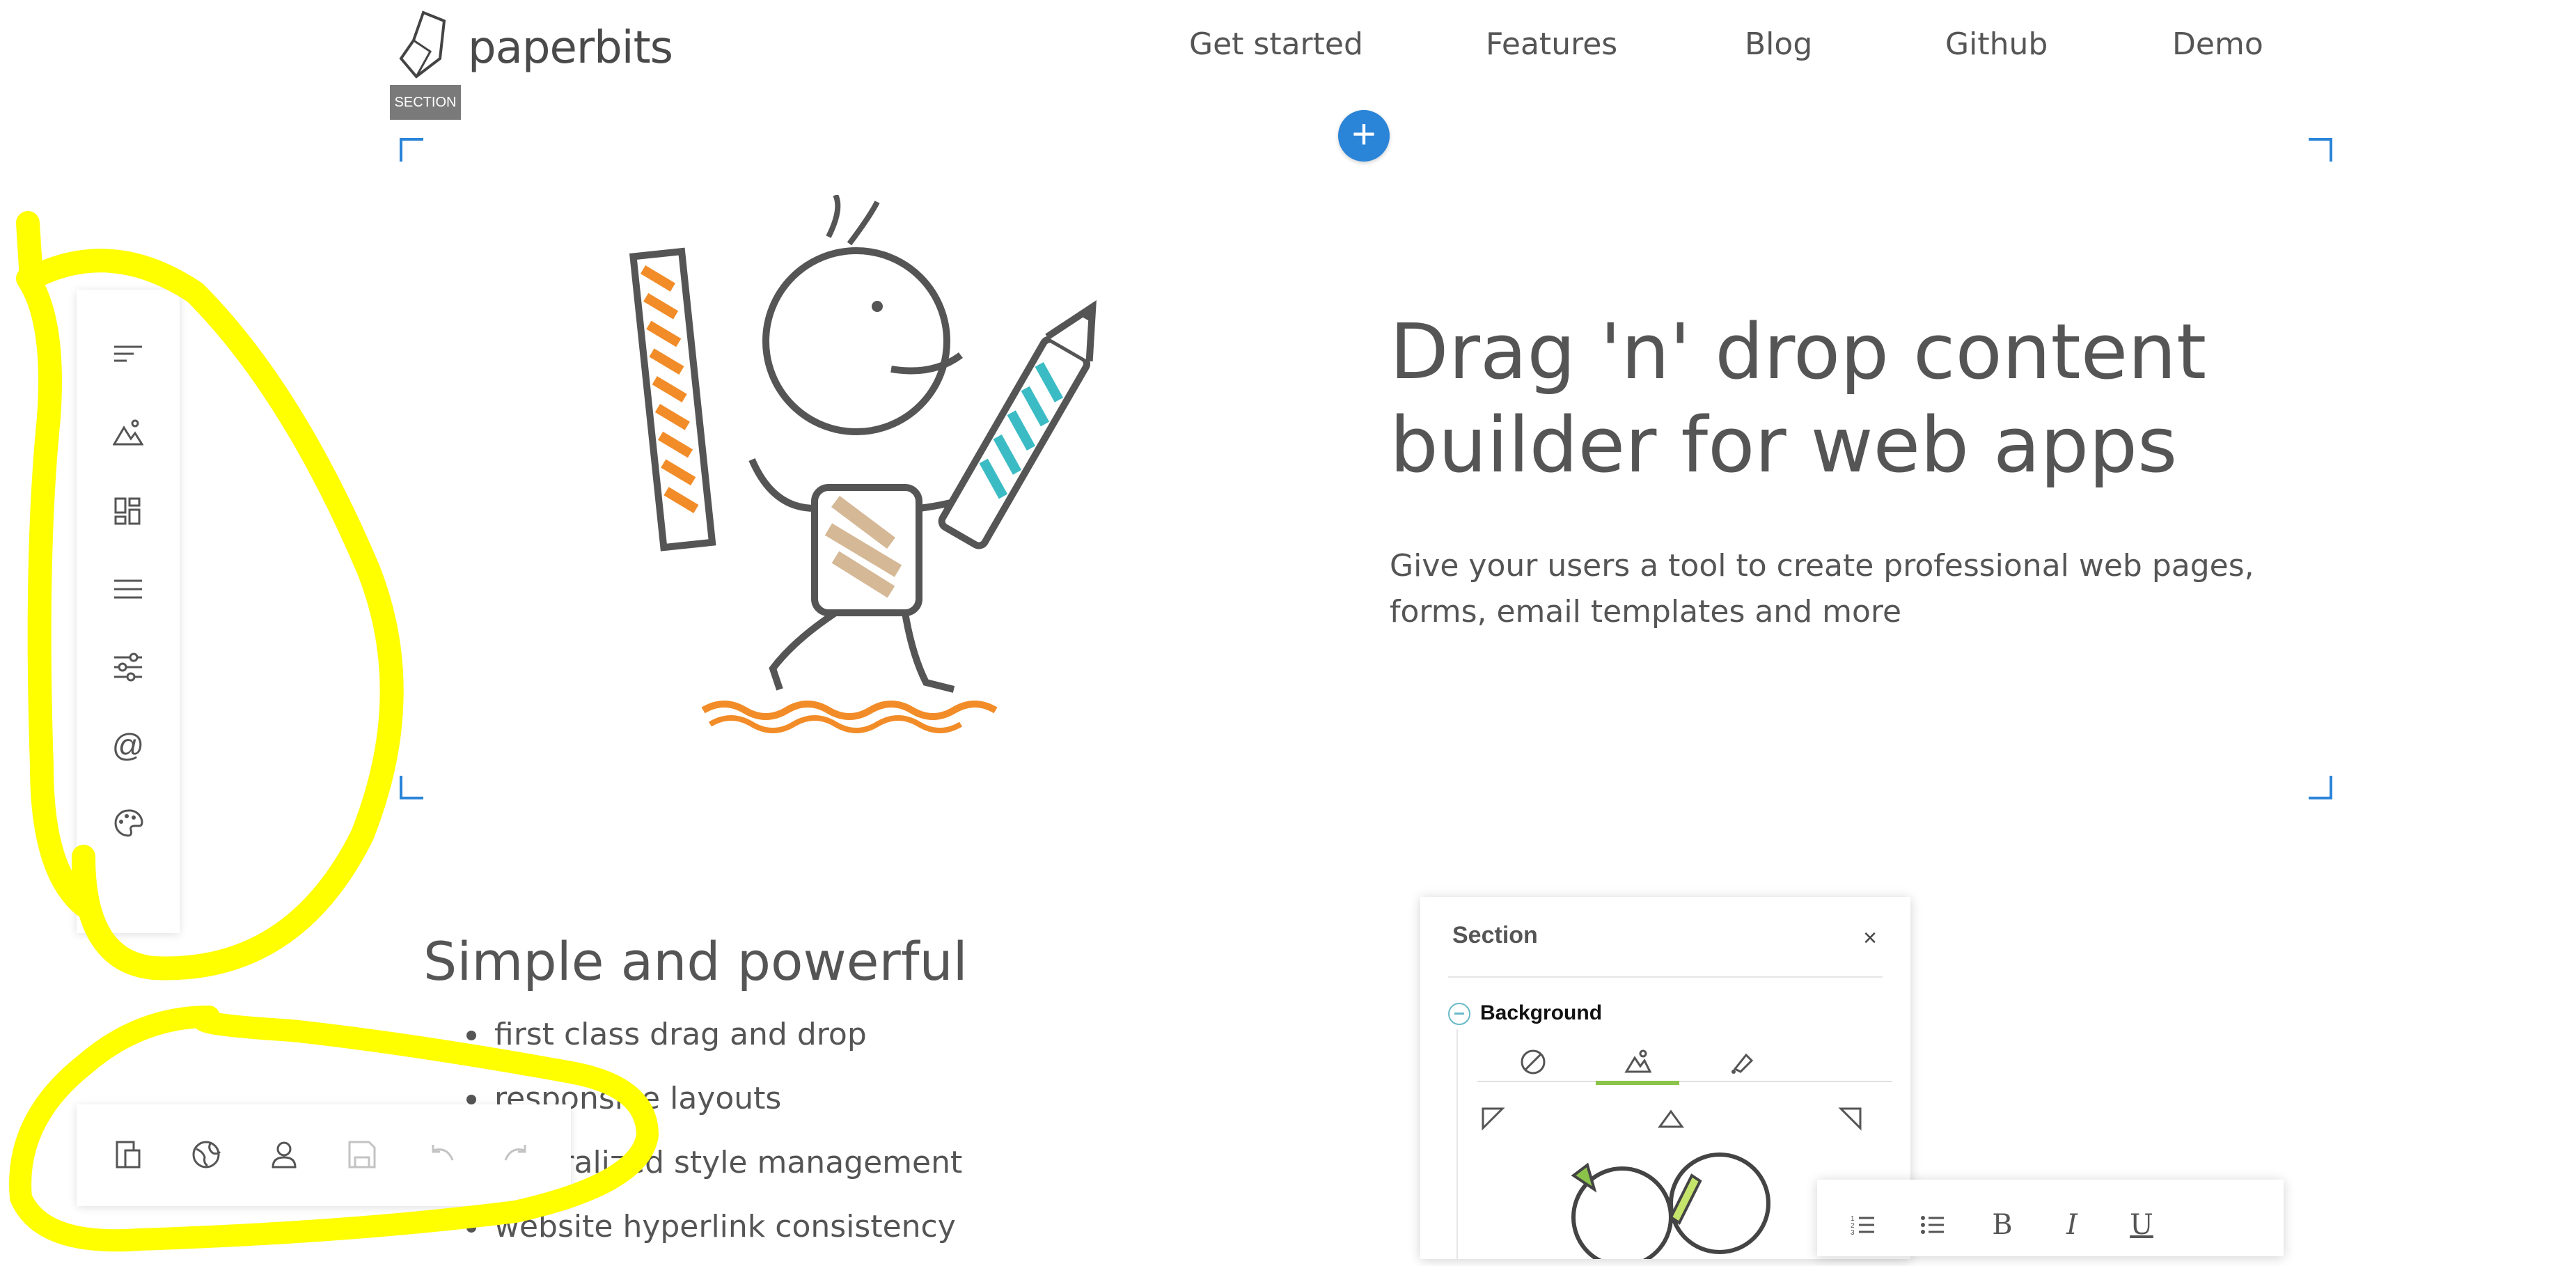 Image resolution: width=2576 pixels, height=1266 pixels. Describe the element at coordinates (1637, 1064) in the screenshot. I see `image-icon` at that location.